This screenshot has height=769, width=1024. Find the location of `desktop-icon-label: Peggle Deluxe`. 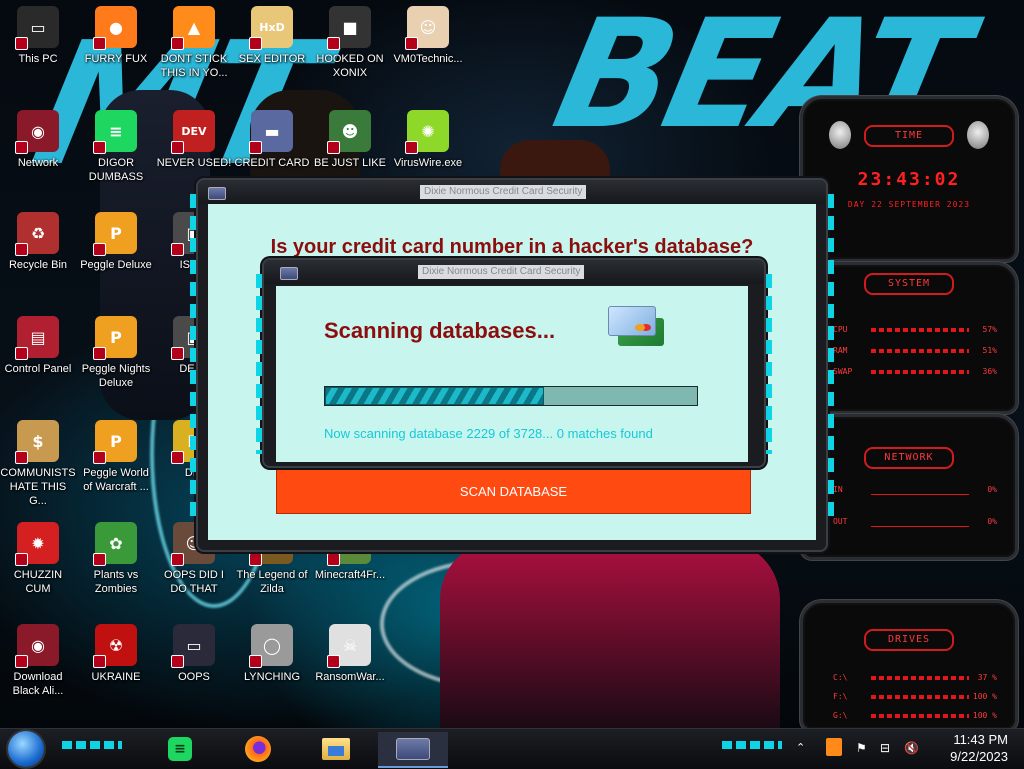

desktop-icon-label: Peggle Deluxe is located at coordinates (116, 265).